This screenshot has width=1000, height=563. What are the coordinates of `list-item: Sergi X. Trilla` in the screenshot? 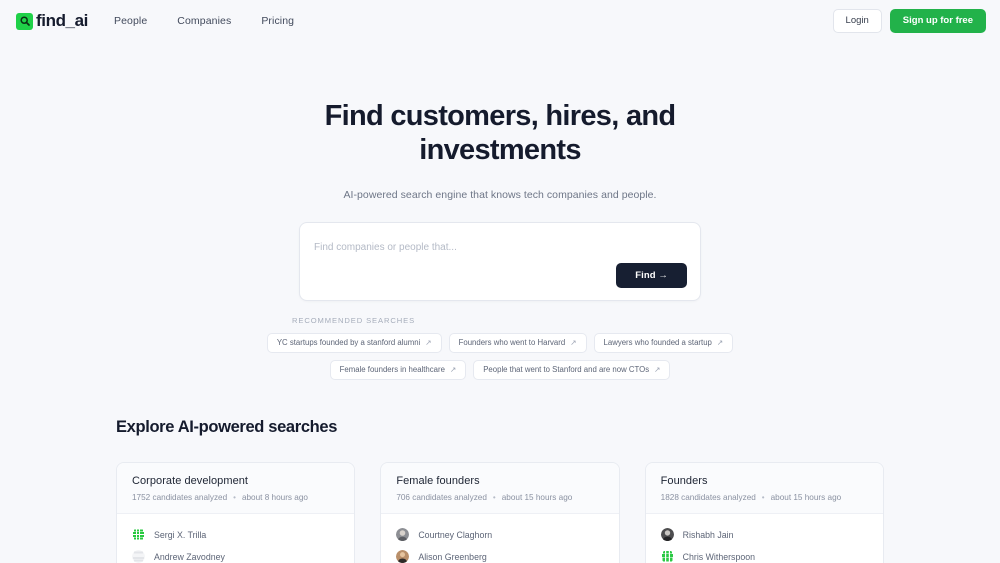 It's located at (235, 535).